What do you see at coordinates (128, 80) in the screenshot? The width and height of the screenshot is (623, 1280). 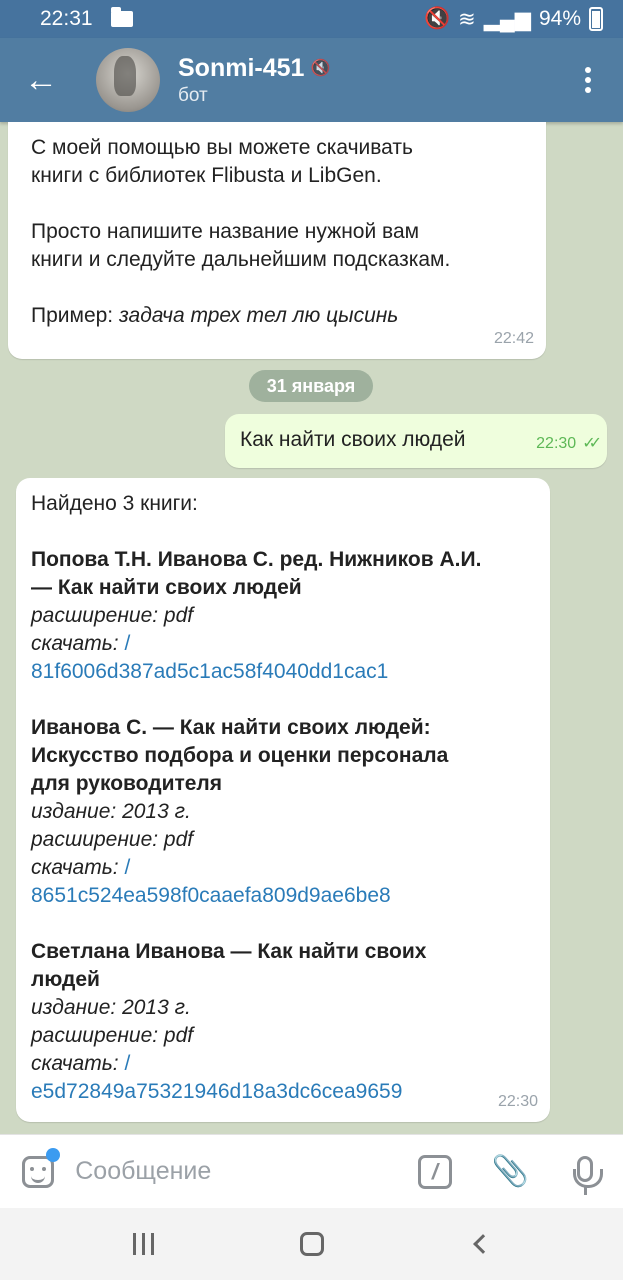 I see `bot-avatar` at bounding box center [128, 80].